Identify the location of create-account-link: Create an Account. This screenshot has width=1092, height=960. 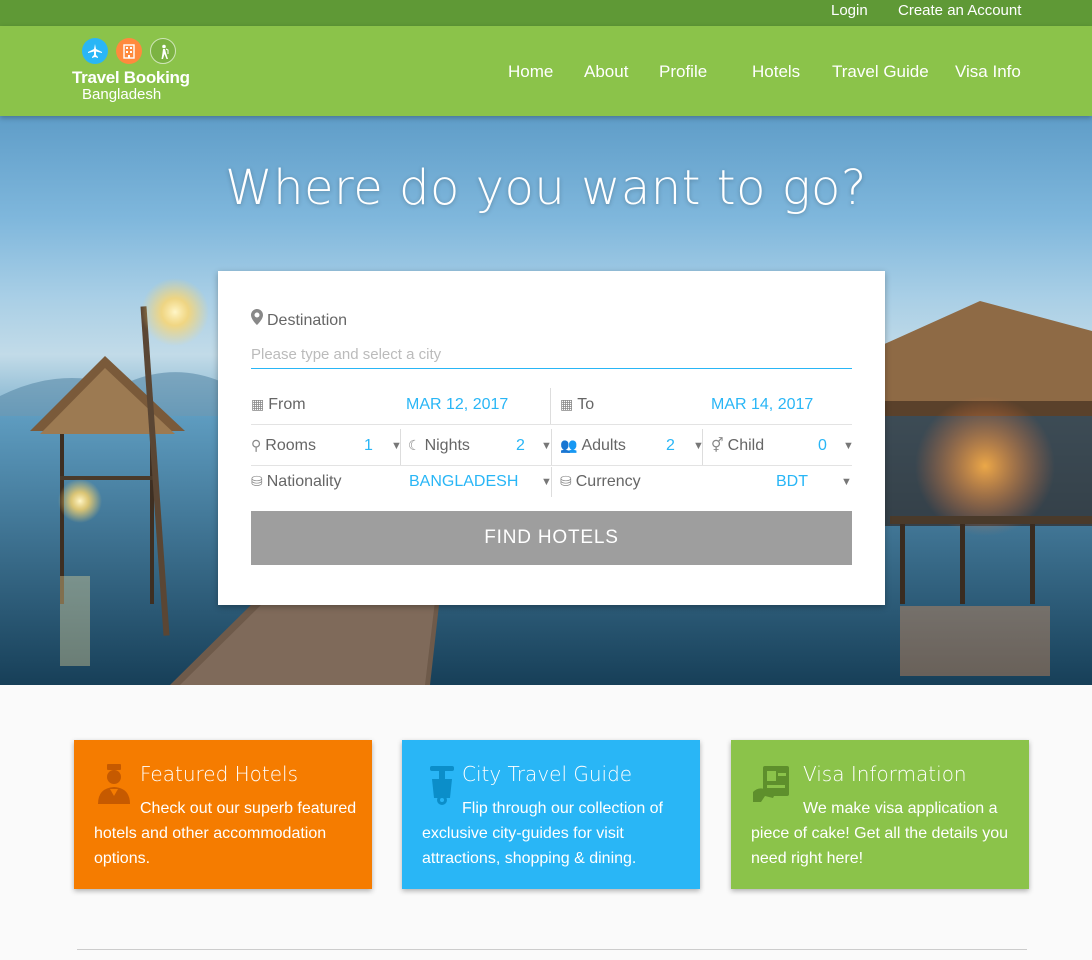
(959, 11).